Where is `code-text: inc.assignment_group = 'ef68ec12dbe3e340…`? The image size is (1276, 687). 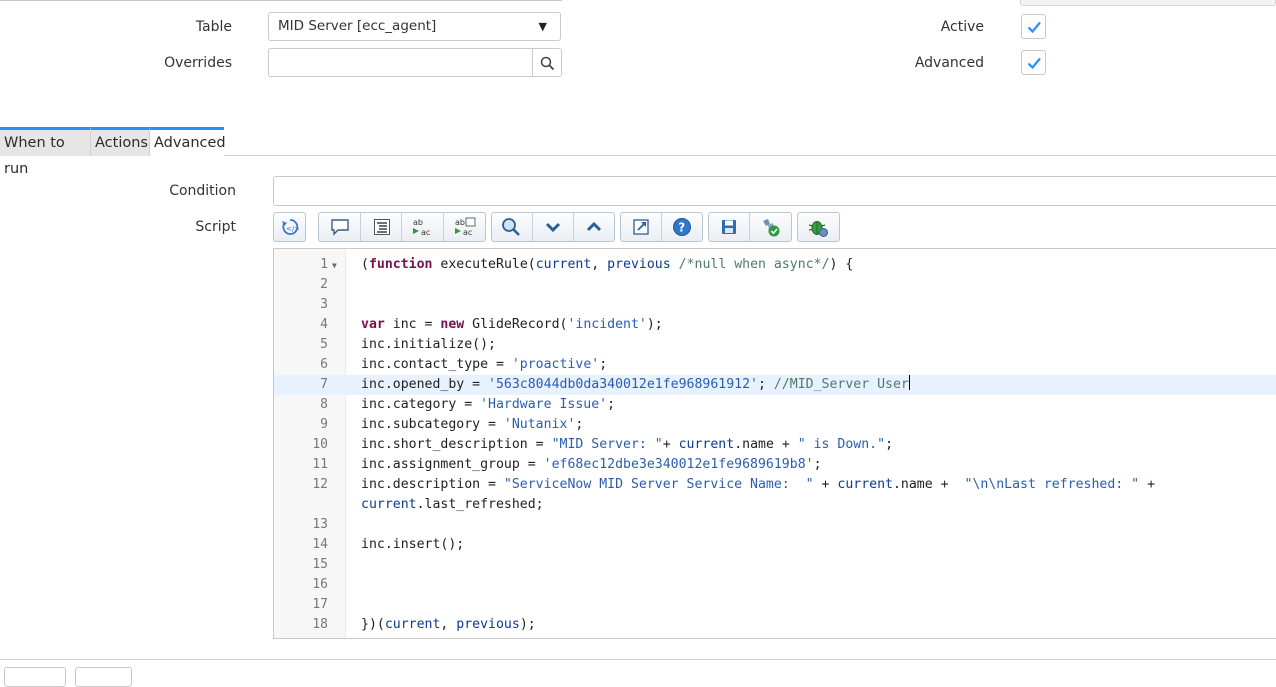
code-text: inc.assignment_group = 'ef68ec12dbe3e340… is located at coordinates (591, 464).